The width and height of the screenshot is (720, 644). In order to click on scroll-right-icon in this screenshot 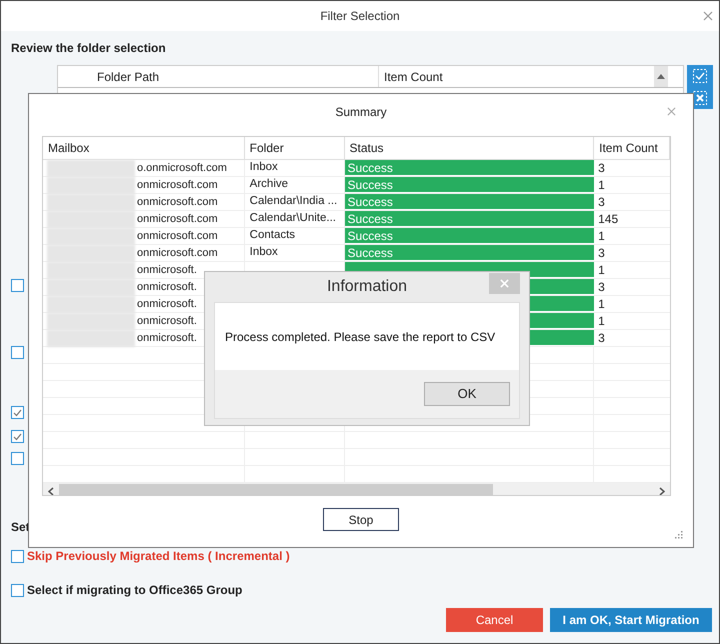, I will do `click(662, 491)`.